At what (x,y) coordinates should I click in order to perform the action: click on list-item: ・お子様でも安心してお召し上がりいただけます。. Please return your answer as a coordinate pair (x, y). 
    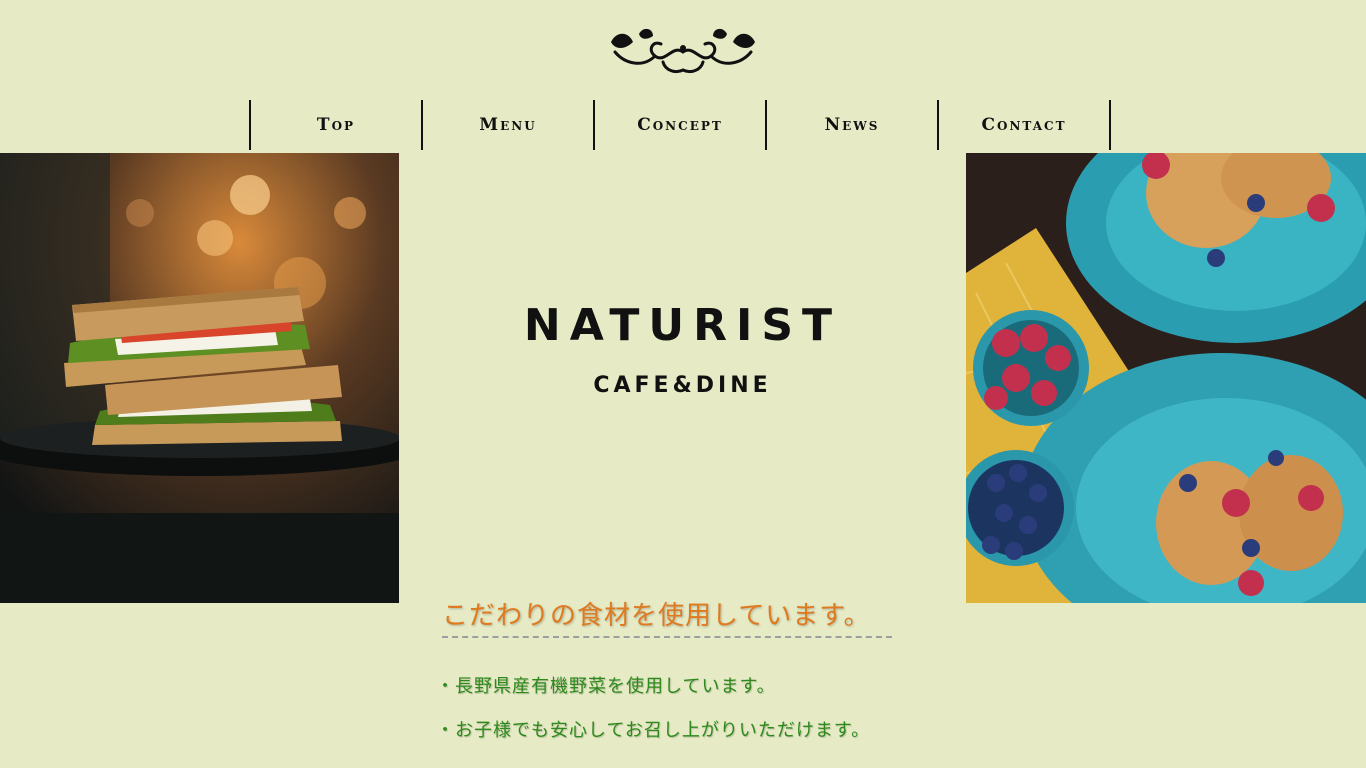
    Looking at the image, I should click on (653, 730).